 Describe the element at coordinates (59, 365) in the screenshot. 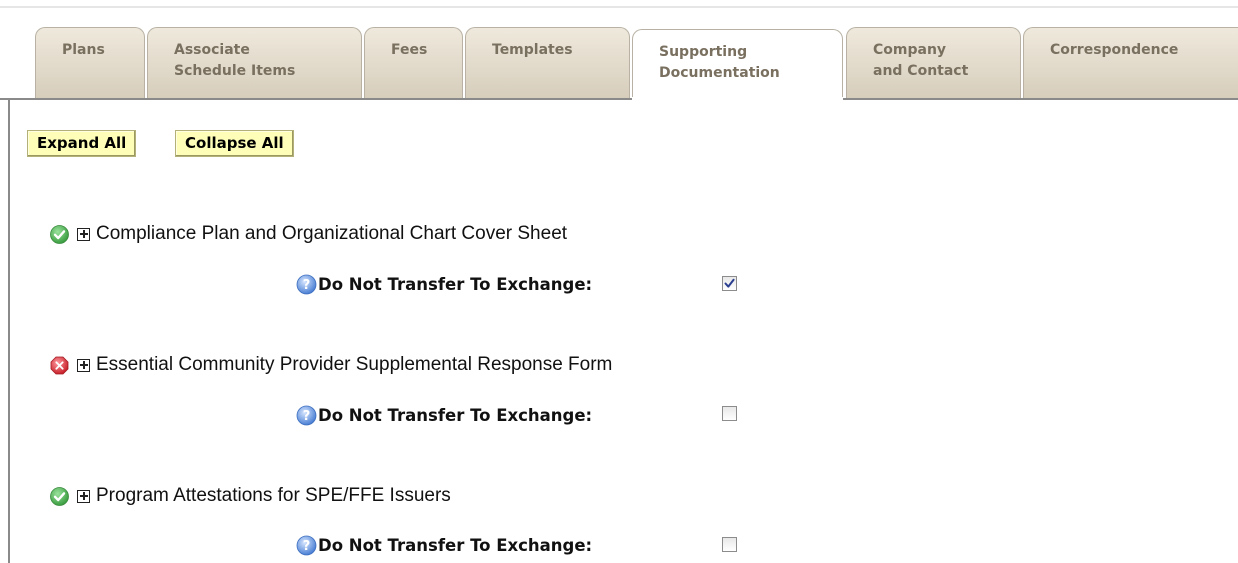

I see `x-circle-icon` at that location.